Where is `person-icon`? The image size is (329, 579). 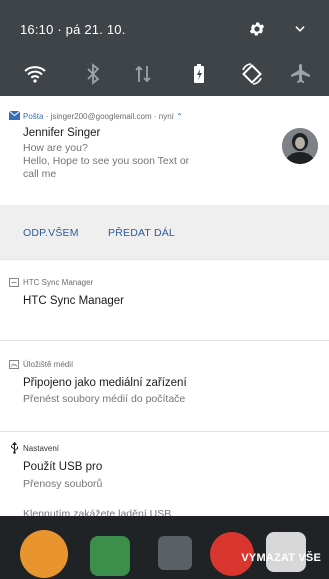
person-icon is located at coordinates (300, 146).